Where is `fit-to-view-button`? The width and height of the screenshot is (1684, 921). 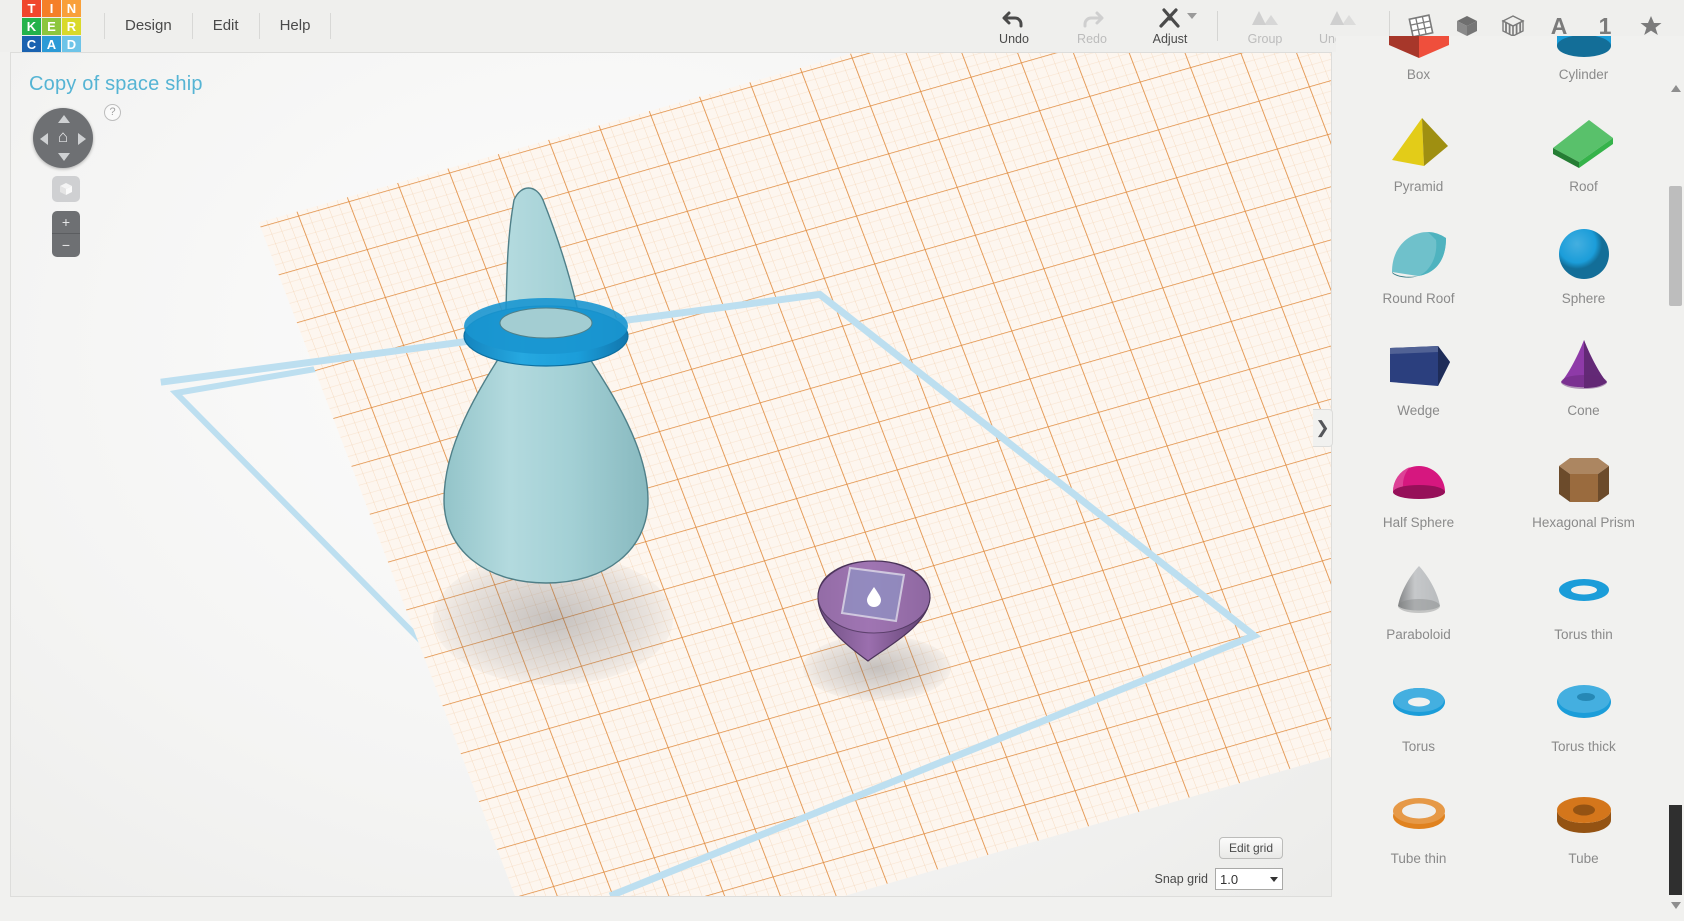 fit-to-view-button is located at coordinates (66, 189).